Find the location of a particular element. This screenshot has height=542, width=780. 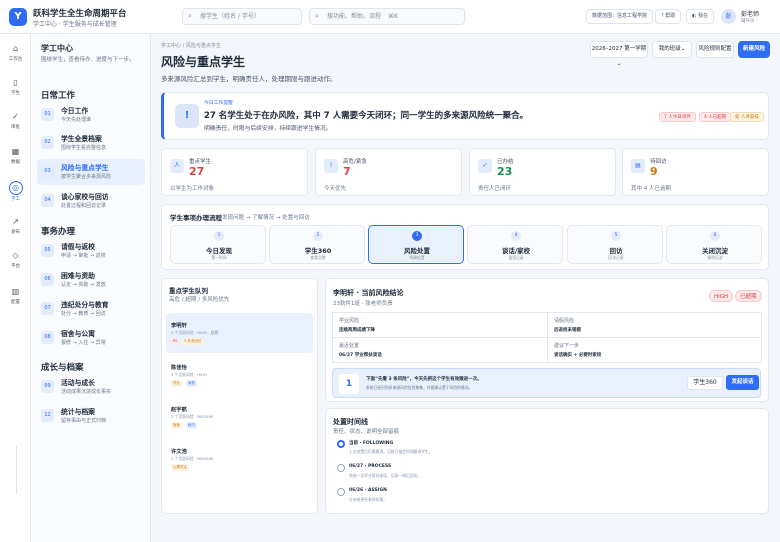

shortcut-hint: ⌘K is located at coordinates (392, 16).